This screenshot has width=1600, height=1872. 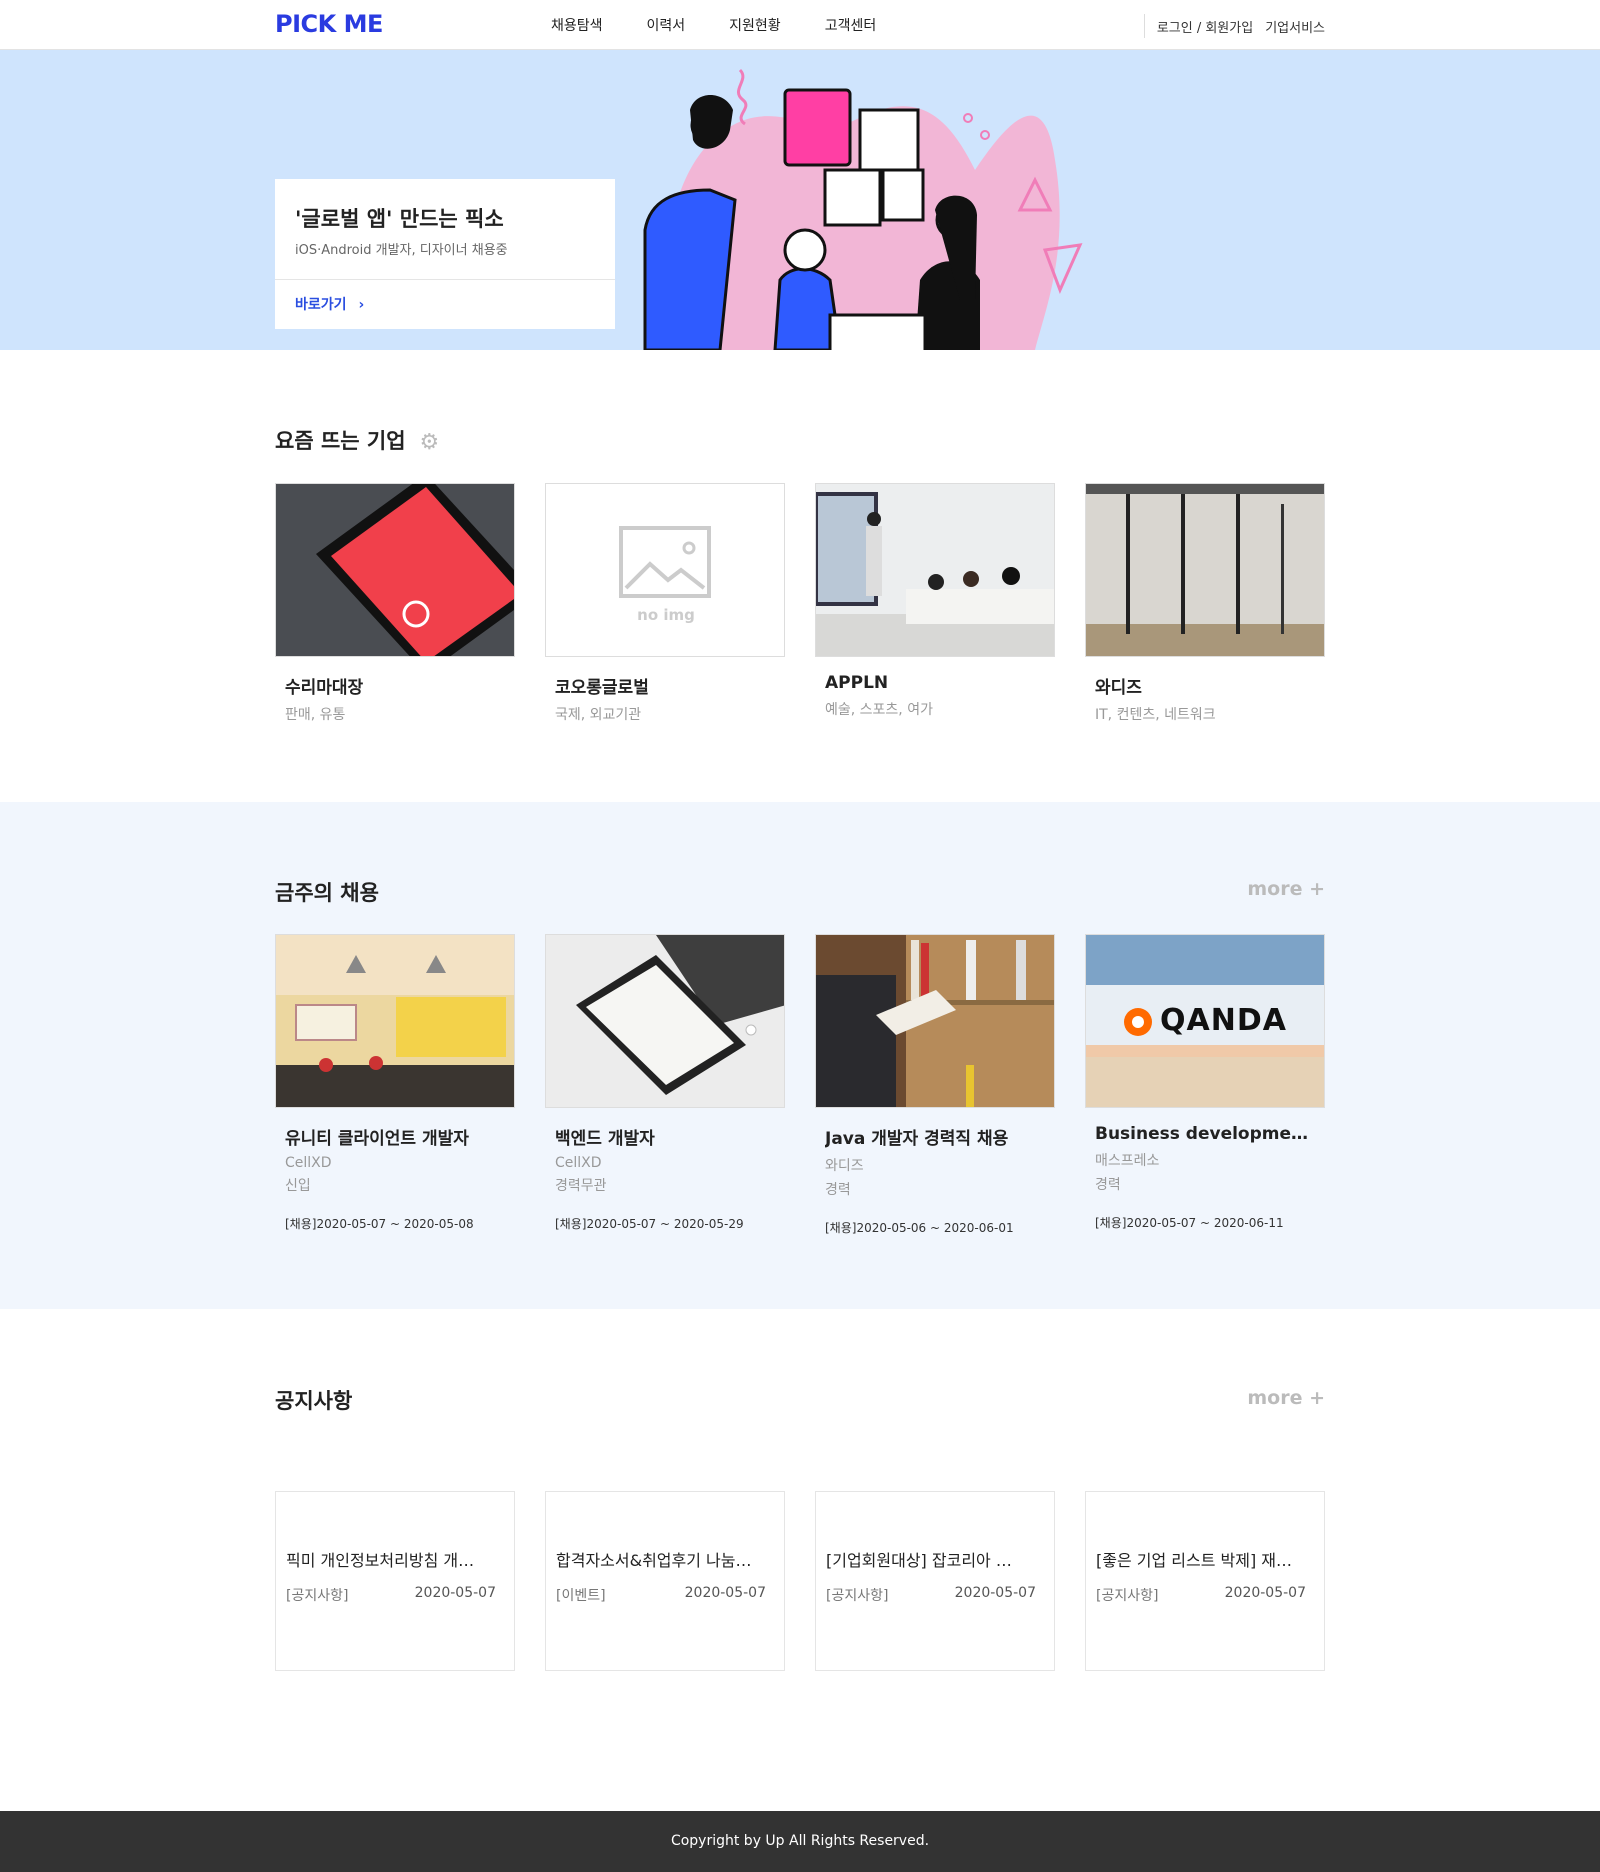 I want to click on job-title: 백엔드 개발자, so click(x=605, y=1139).